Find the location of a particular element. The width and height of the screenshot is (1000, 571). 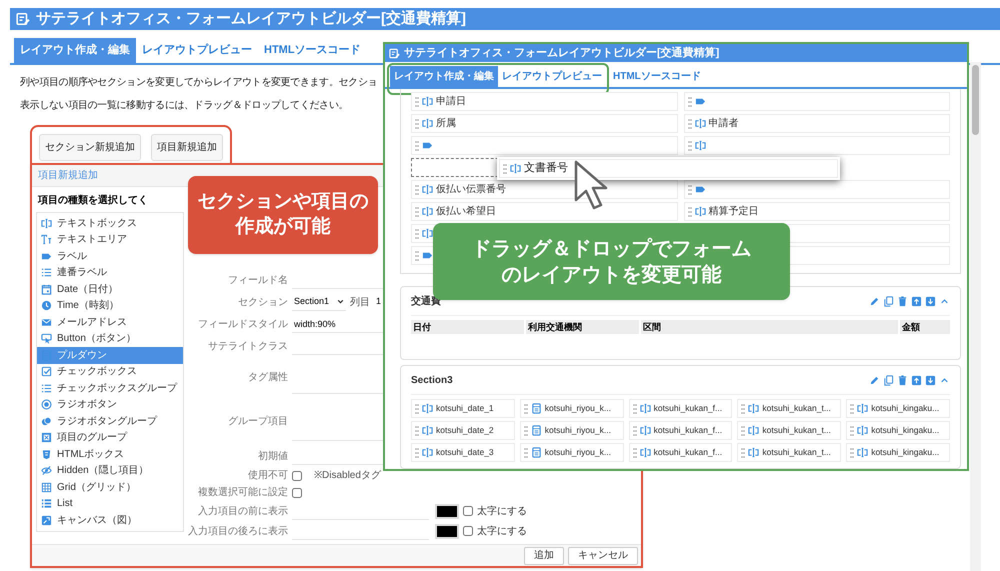

column-header: 日付 is located at coordinates (467, 327).